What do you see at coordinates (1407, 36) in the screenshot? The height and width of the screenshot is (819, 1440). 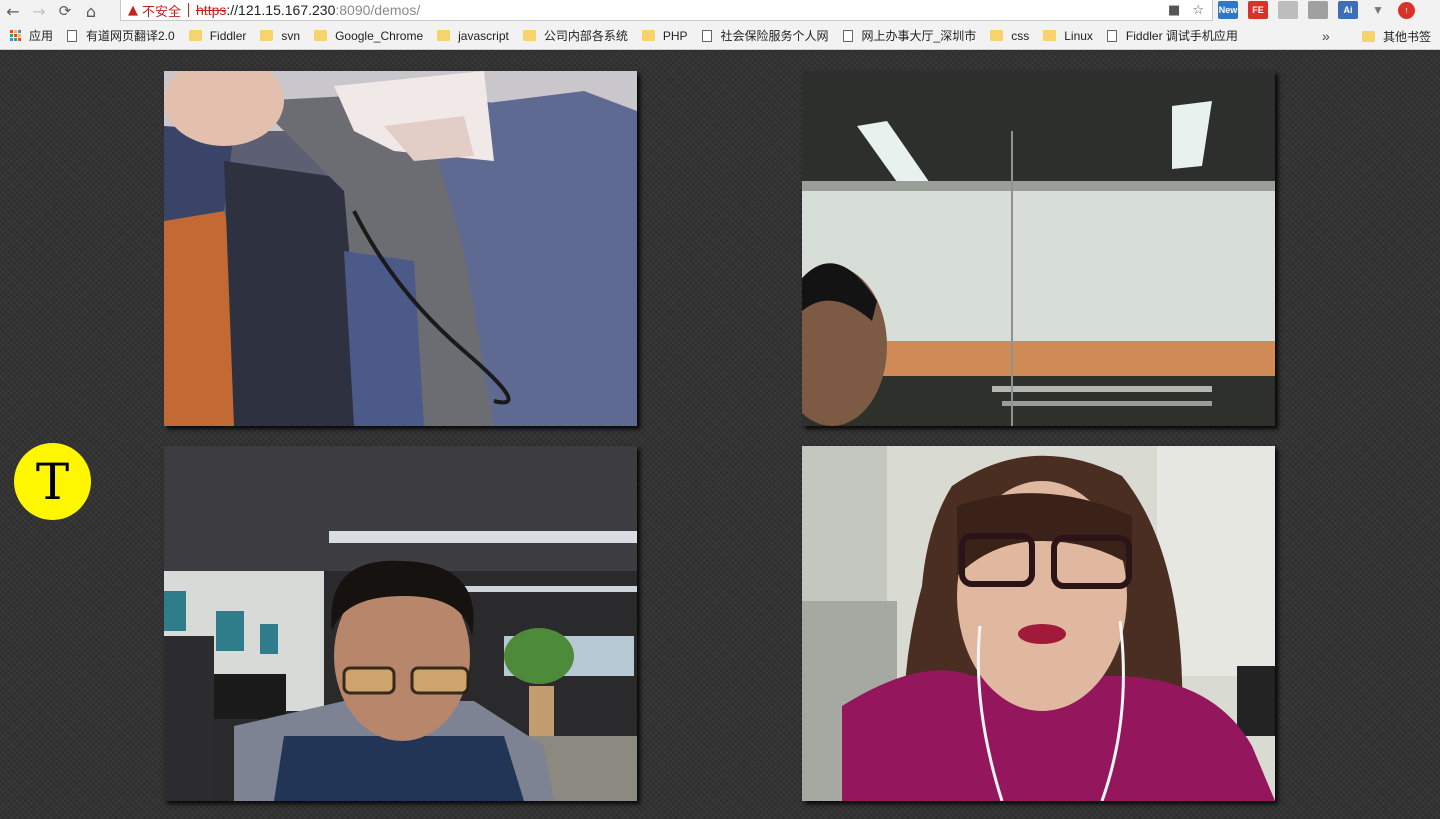 I see `bookmark-label: 其他书签` at bounding box center [1407, 36].